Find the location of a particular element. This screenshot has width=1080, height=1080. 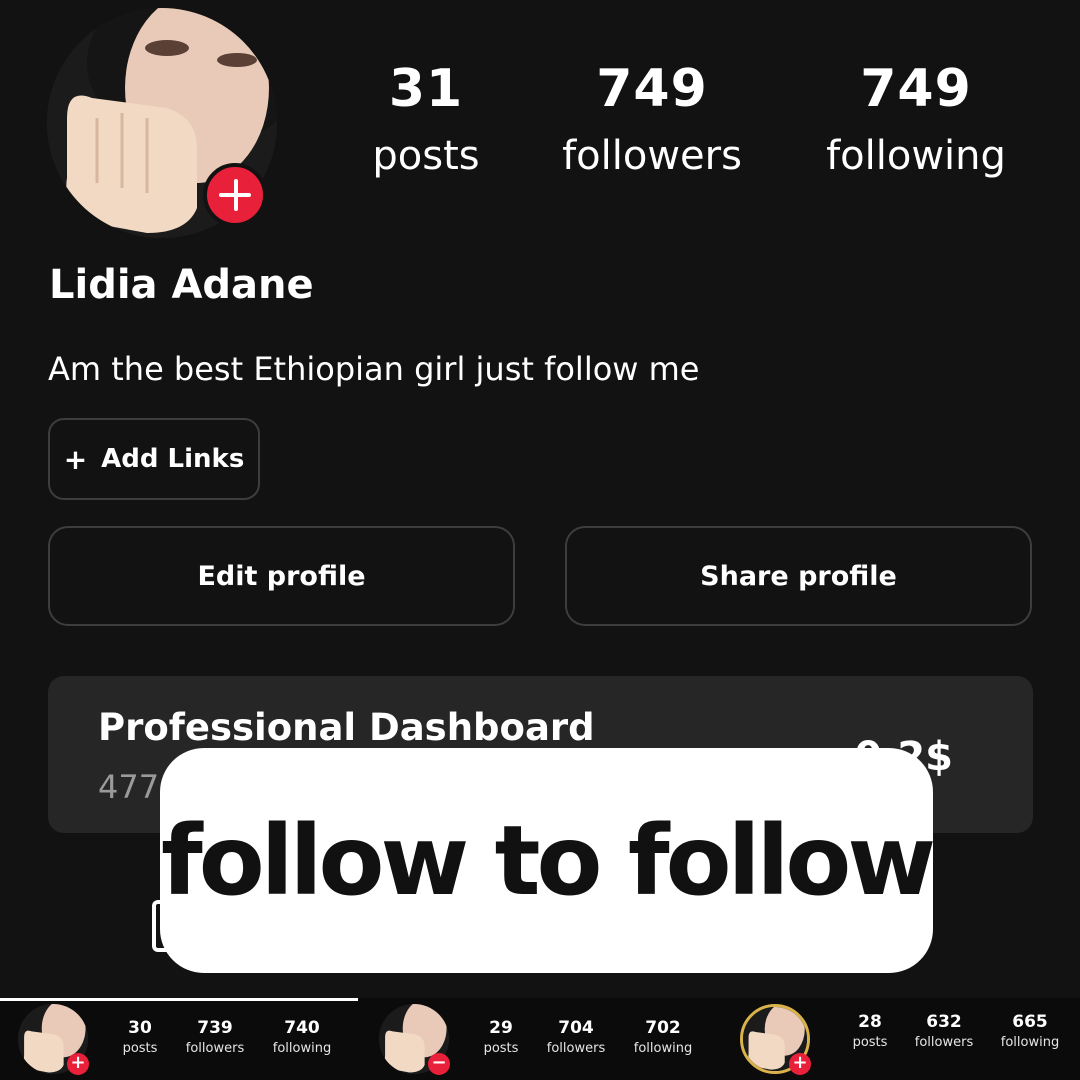

preview-posts: 28 posts is located at coordinates (870, 1032).